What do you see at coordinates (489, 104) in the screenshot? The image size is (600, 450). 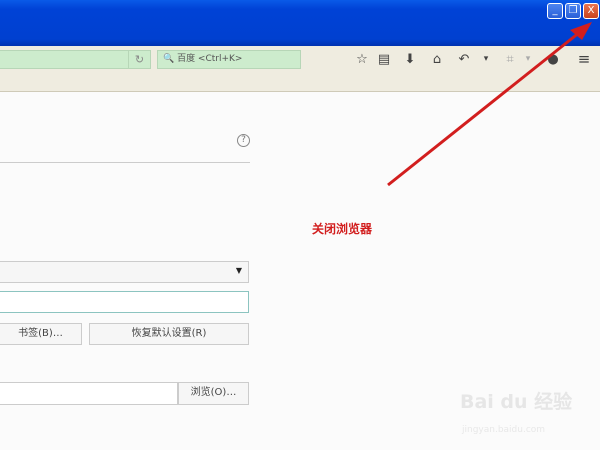 I see `annotation-arrow` at bounding box center [489, 104].